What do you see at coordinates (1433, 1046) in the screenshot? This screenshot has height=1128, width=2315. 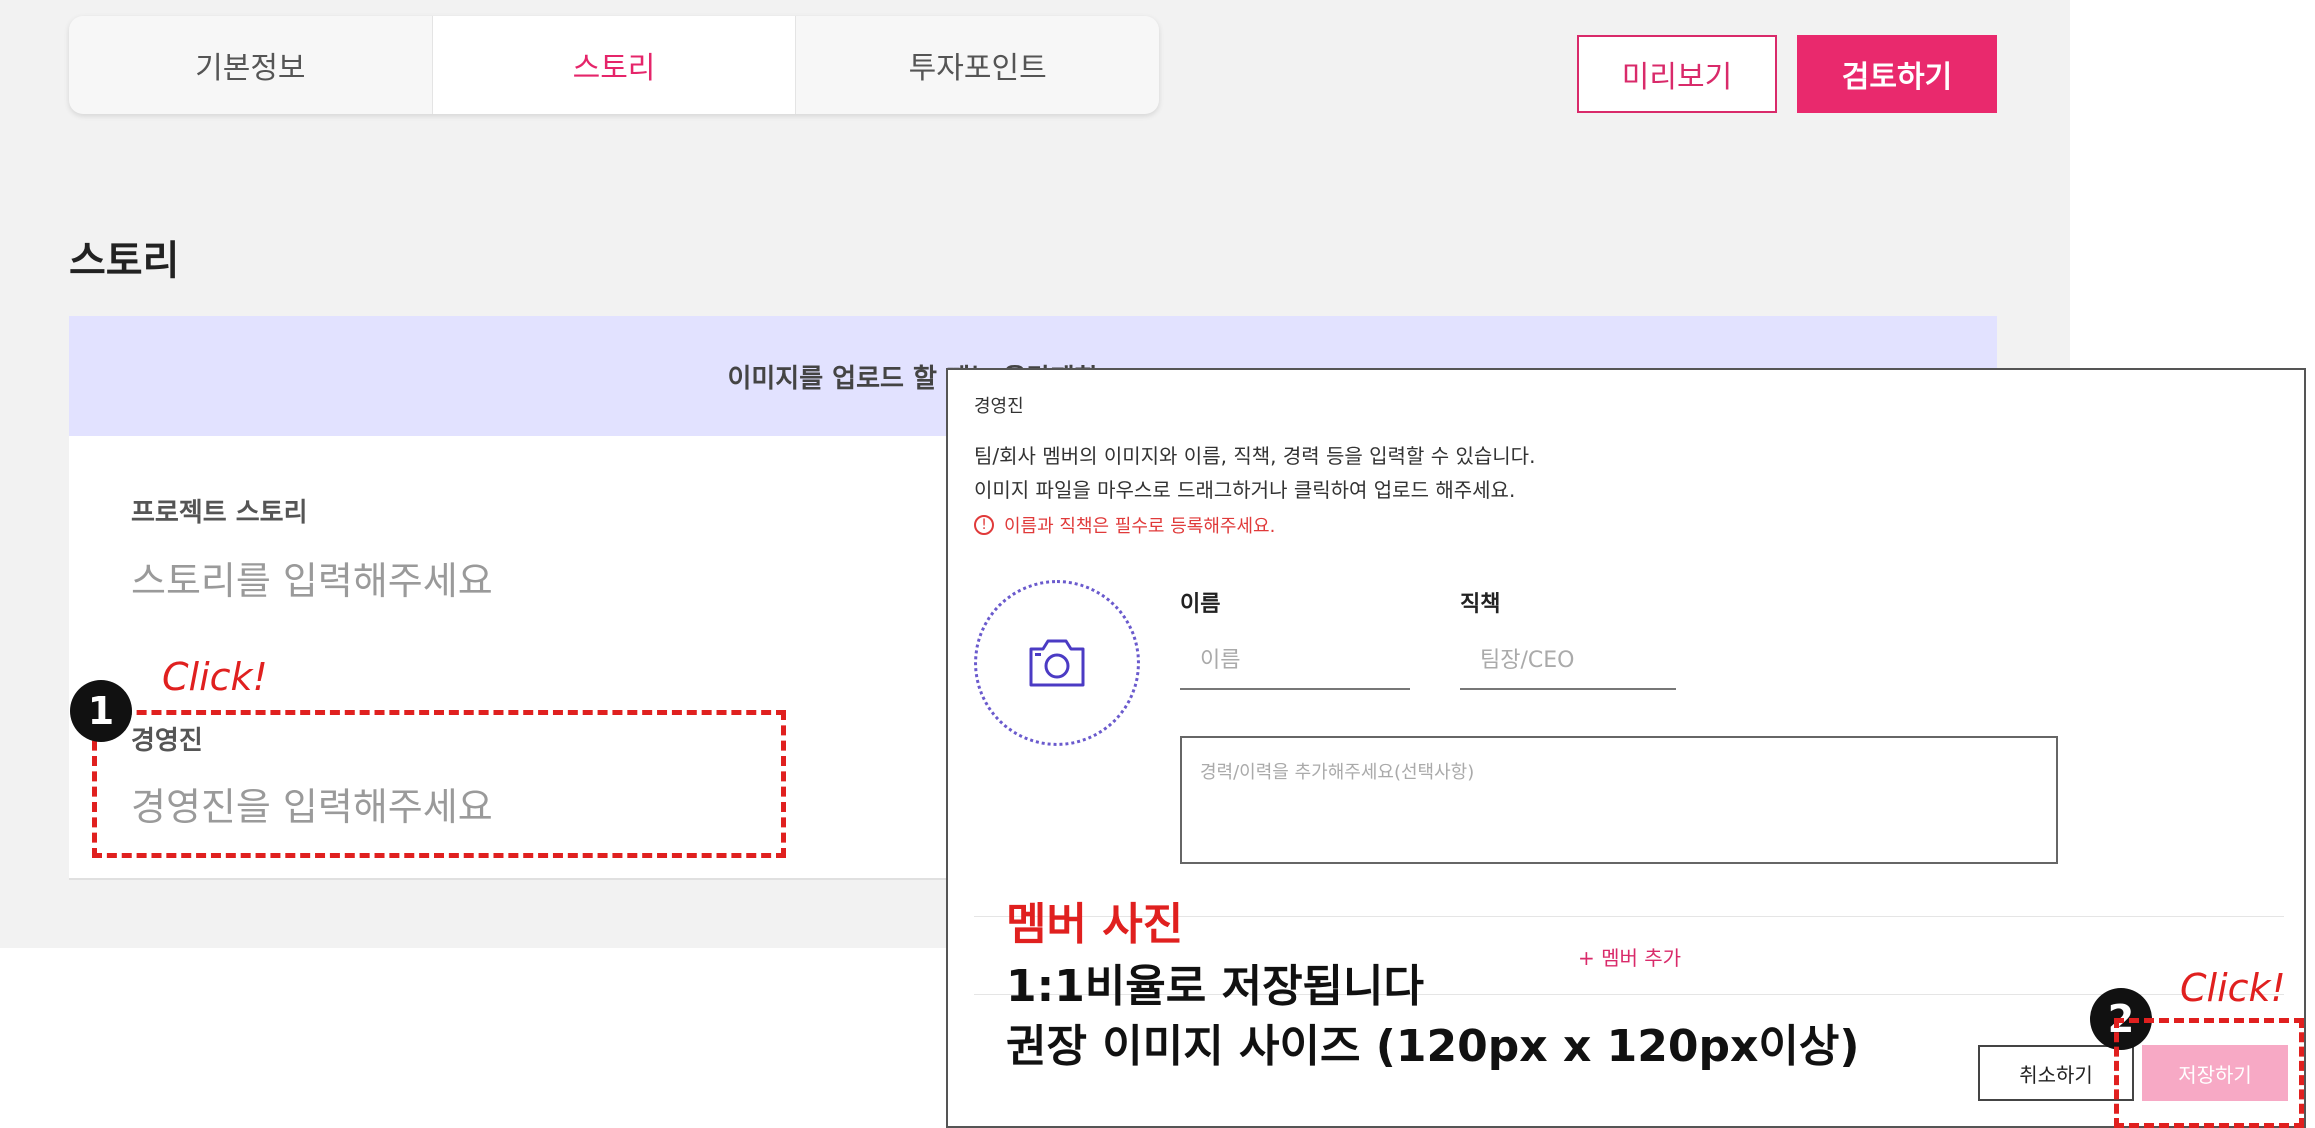 I see `overlay-line-2: 권장 이미지 사이즈 (120px x 120px이상)` at bounding box center [1433, 1046].